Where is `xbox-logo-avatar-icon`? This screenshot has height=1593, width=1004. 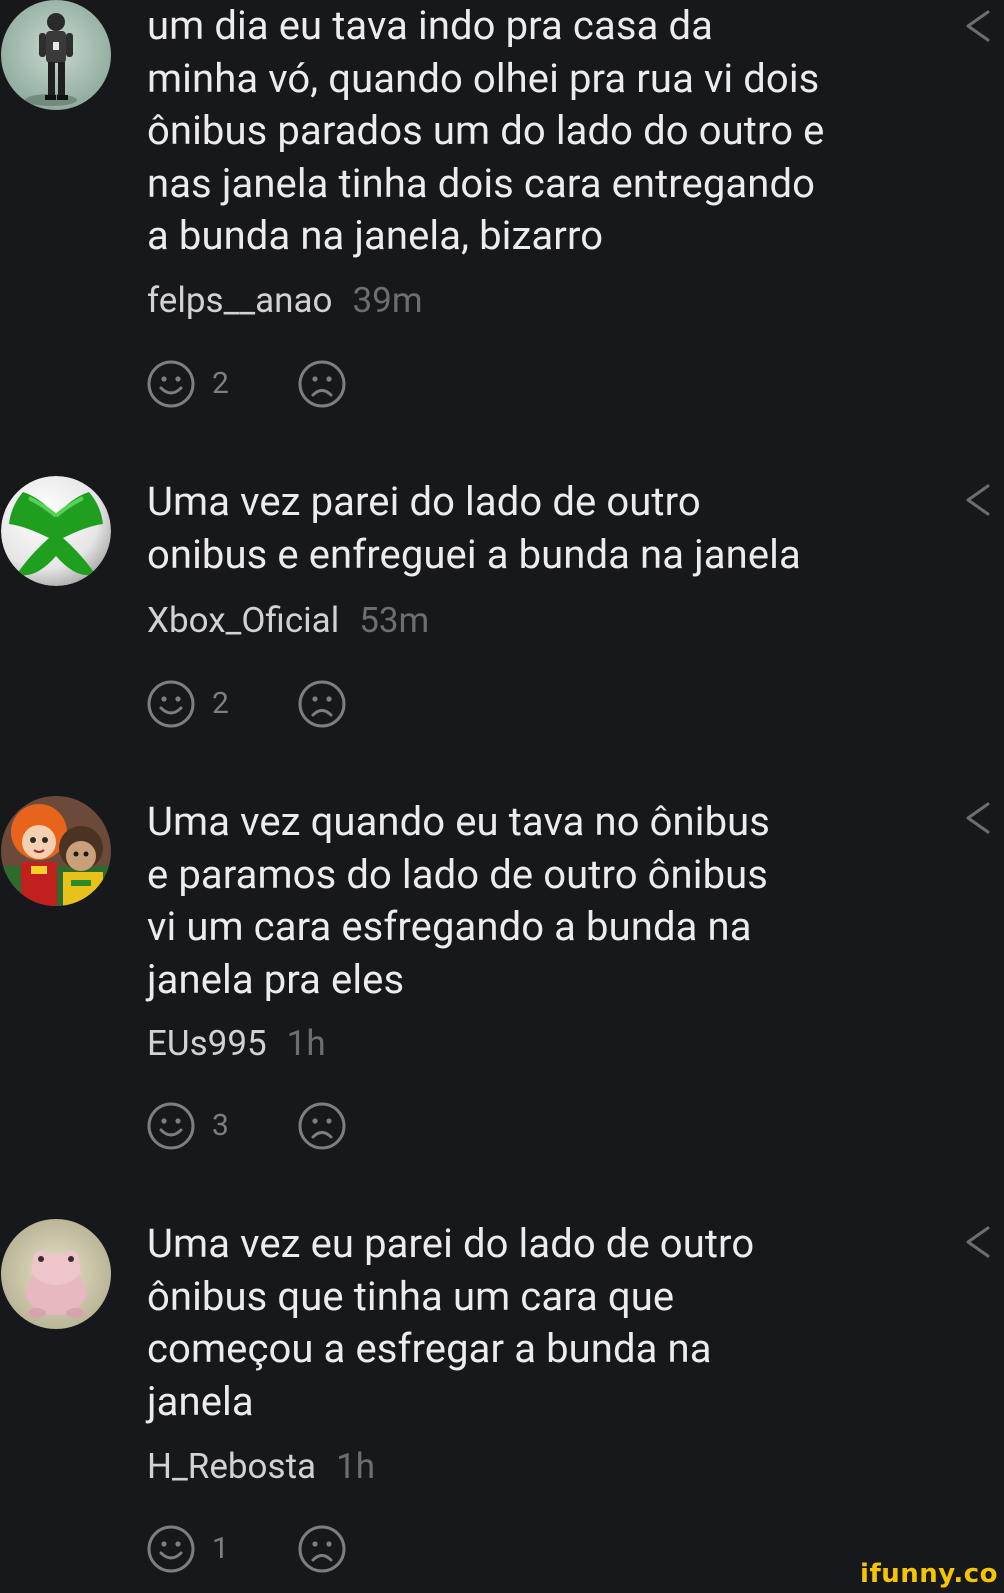 xbox-logo-avatar-icon is located at coordinates (56, 531).